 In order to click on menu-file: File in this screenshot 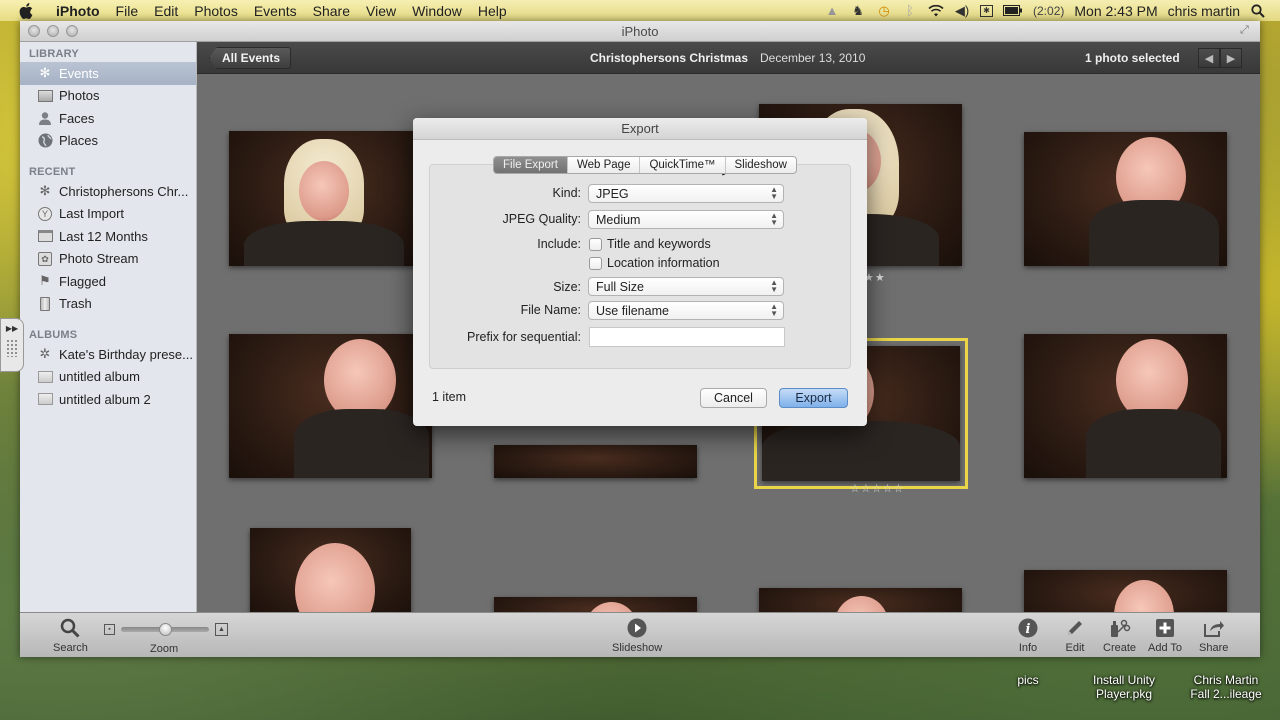, I will do `click(127, 11)`.